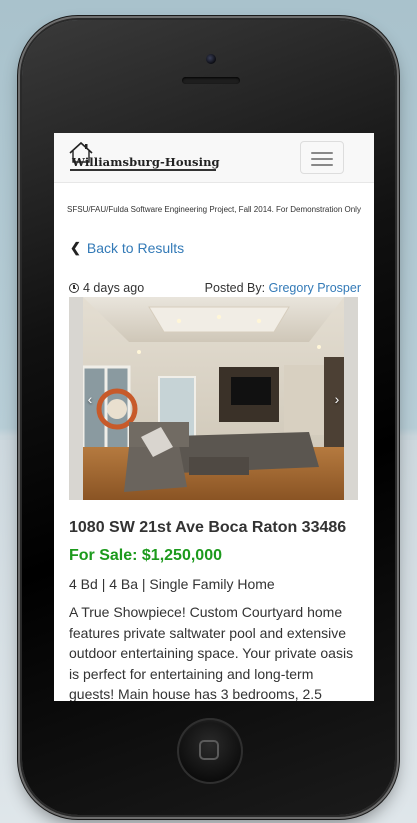 The image size is (417, 823). I want to click on posted-ago: 4 days ago, so click(114, 288).